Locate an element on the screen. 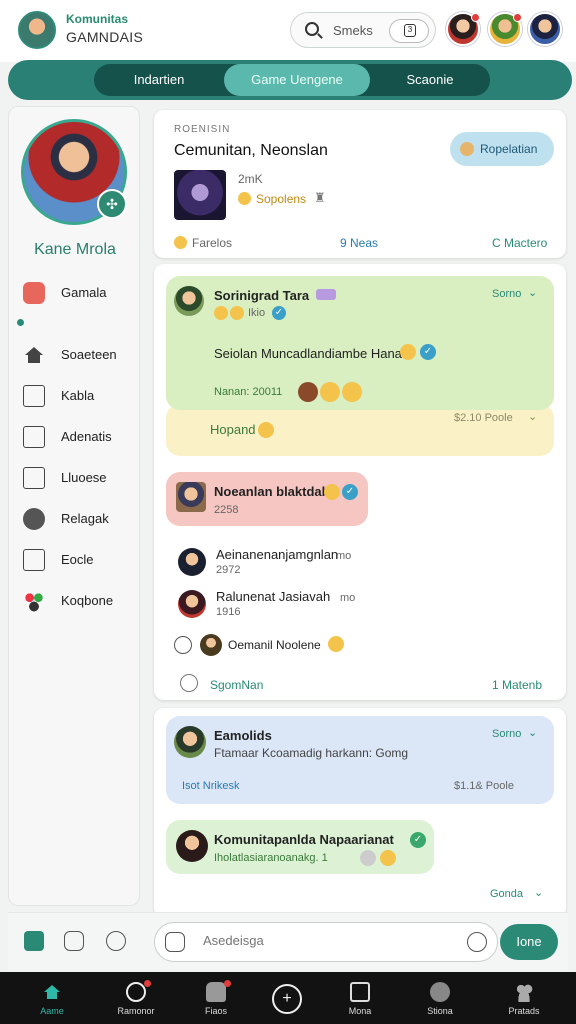 The height and width of the screenshot is (1024, 576). create-button: + is located at coordinates (287, 999).